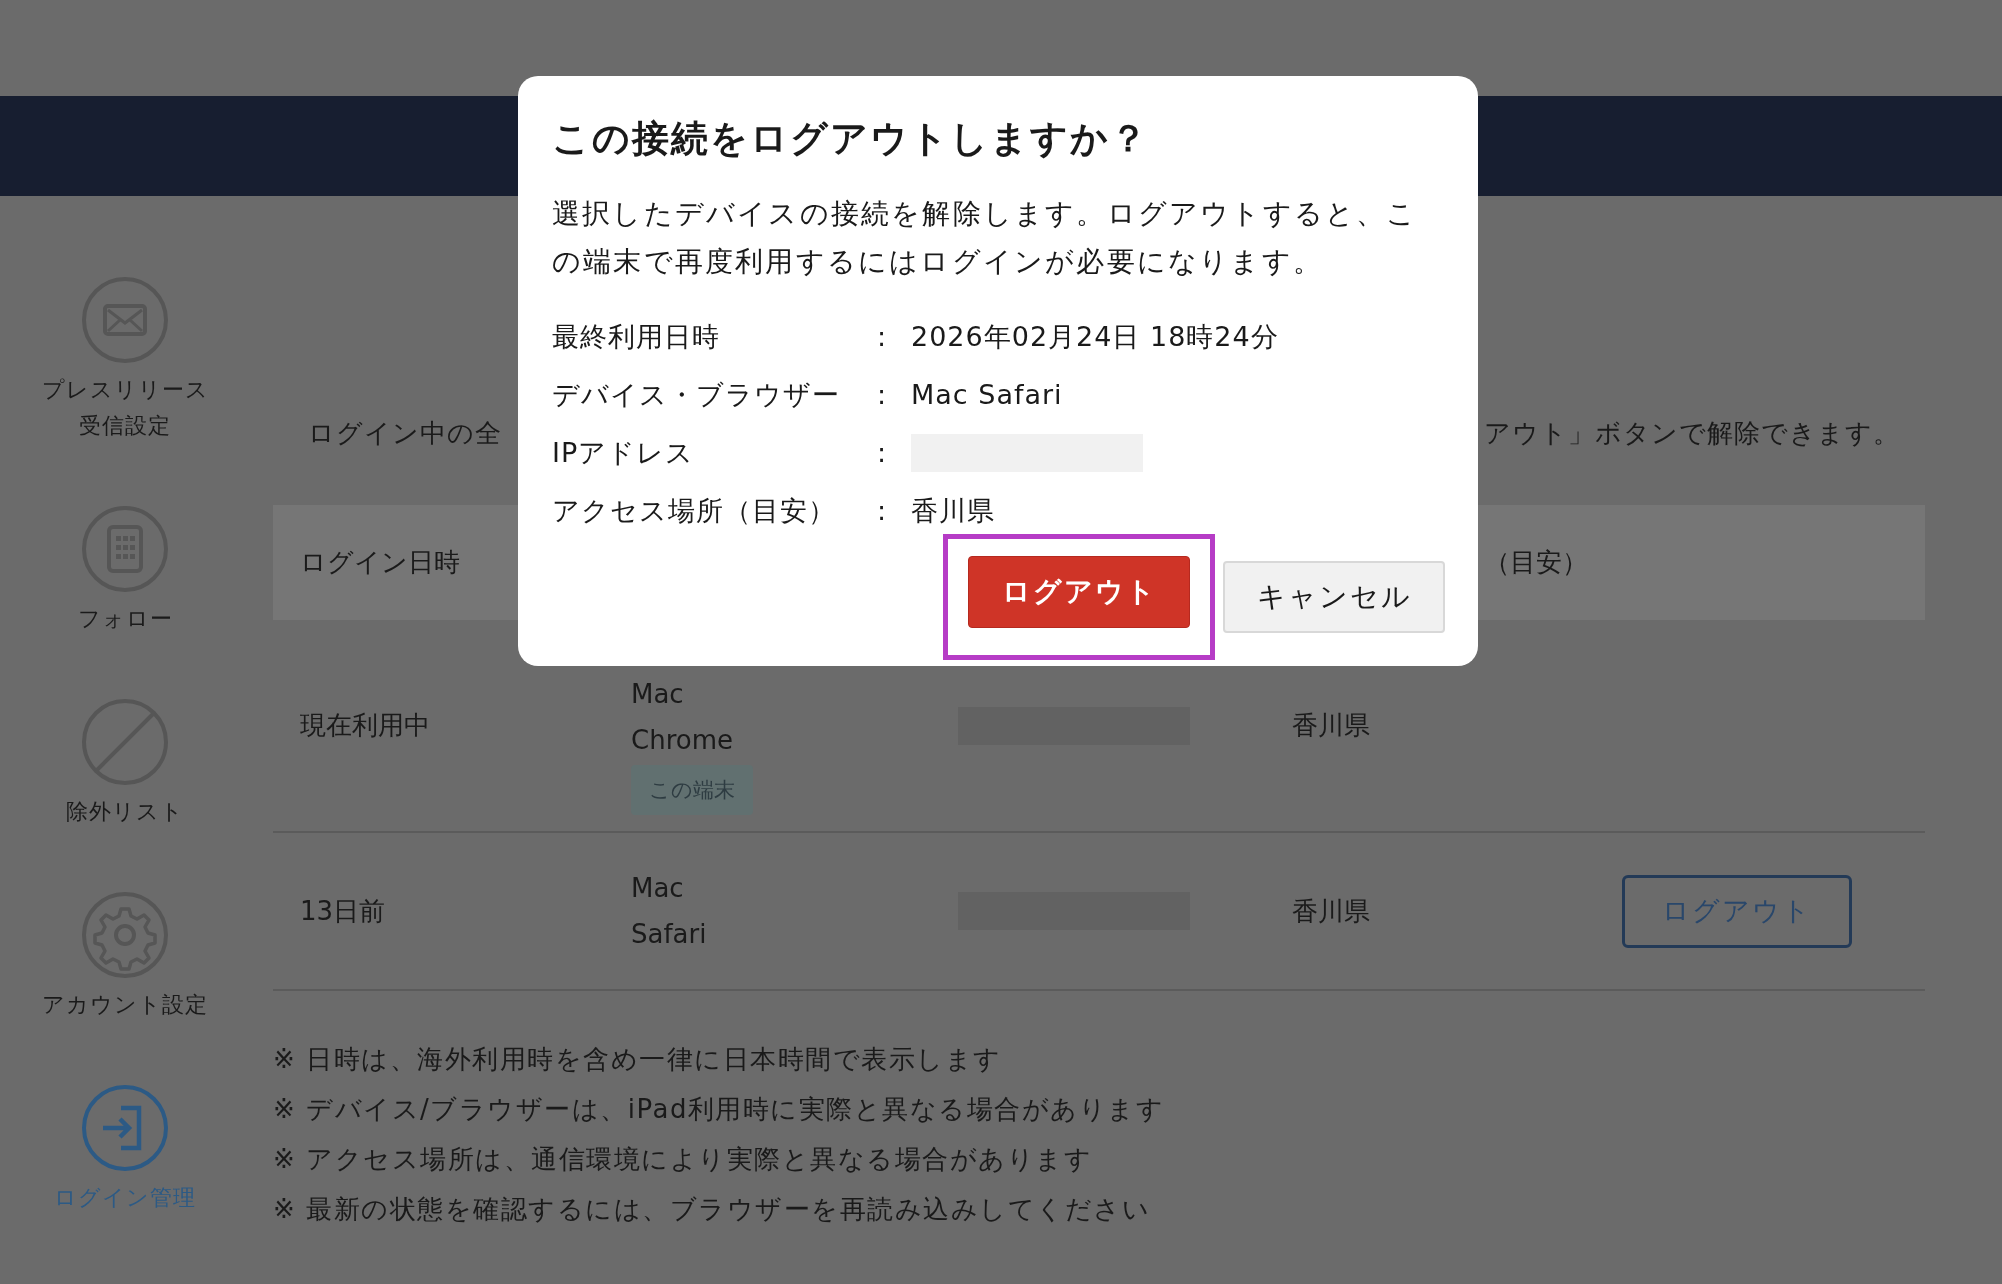  Describe the element at coordinates (380, 562) in the screenshot. I see `column-header: ログイン日時` at that location.